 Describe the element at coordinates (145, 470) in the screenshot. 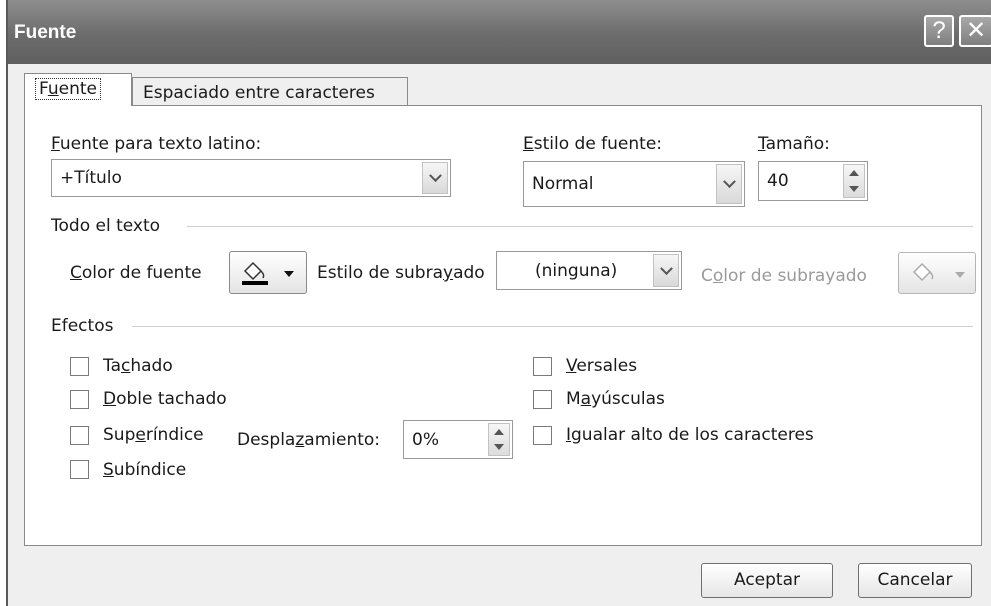

I see `subscript-label: Subíndice` at that location.